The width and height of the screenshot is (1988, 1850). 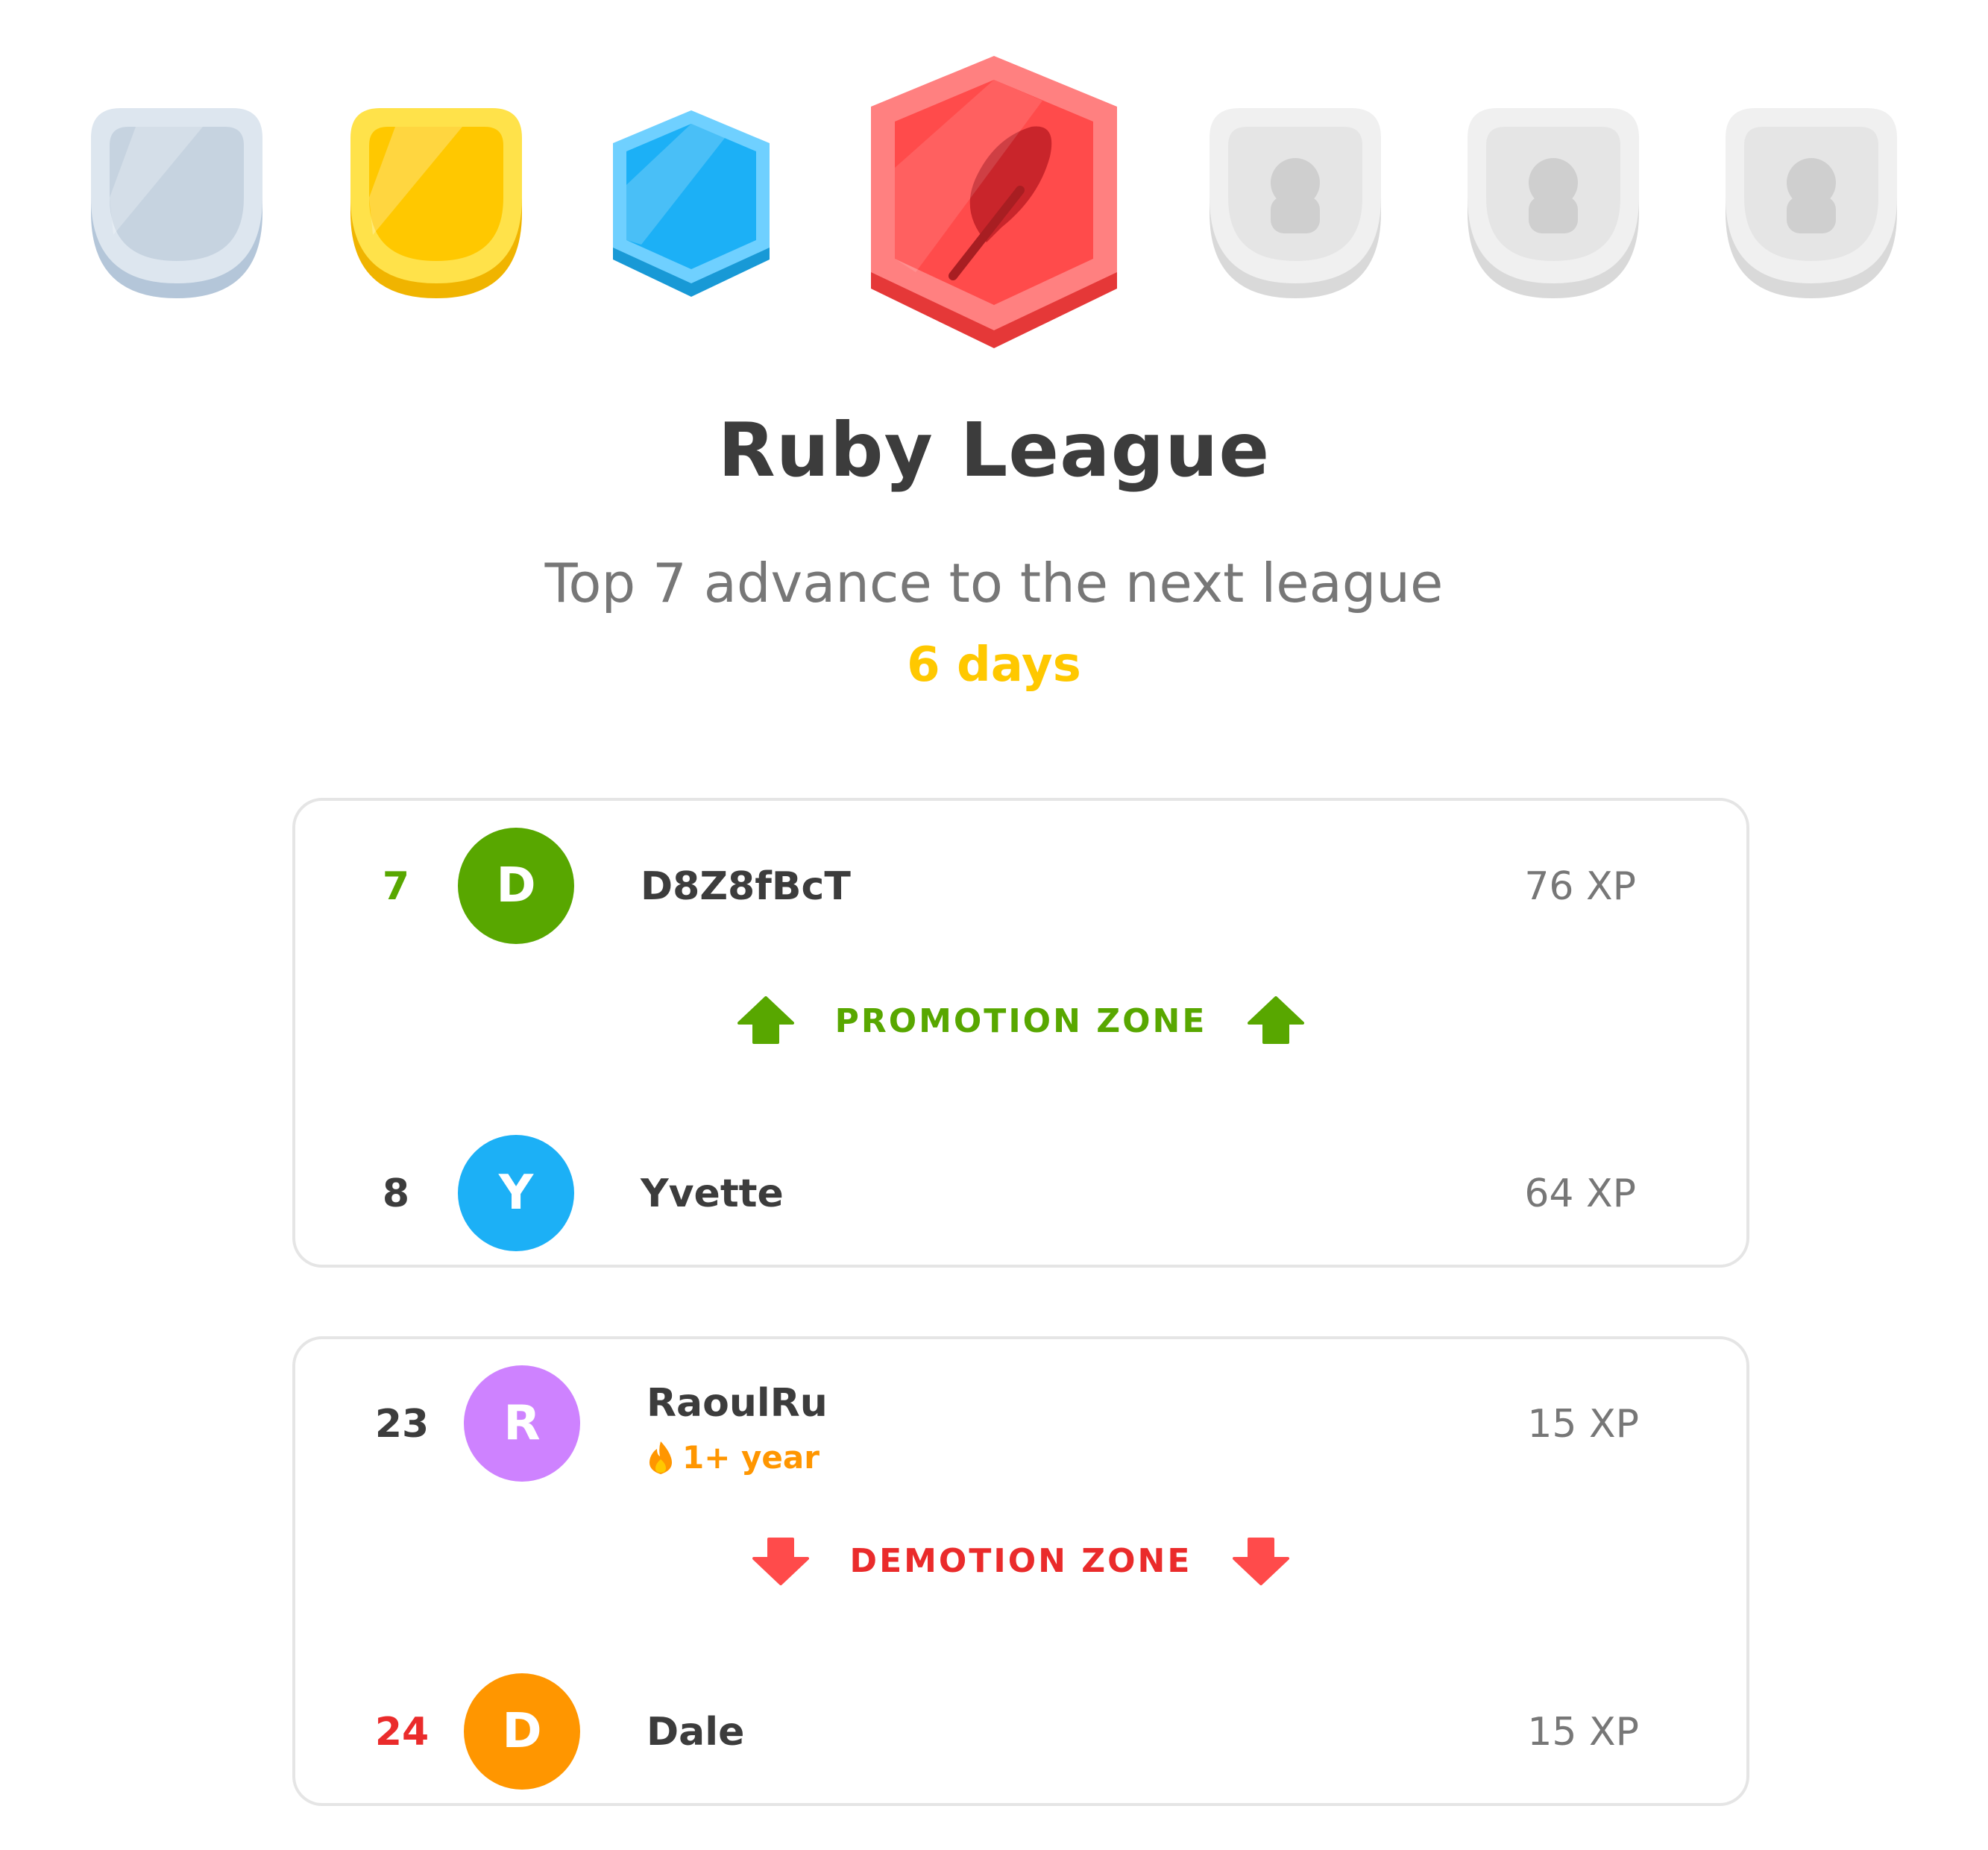 What do you see at coordinates (1020, 1193) in the screenshot?
I see `leaderboard-row: 8 Y Yvette 64 XP` at bounding box center [1020, 1193].